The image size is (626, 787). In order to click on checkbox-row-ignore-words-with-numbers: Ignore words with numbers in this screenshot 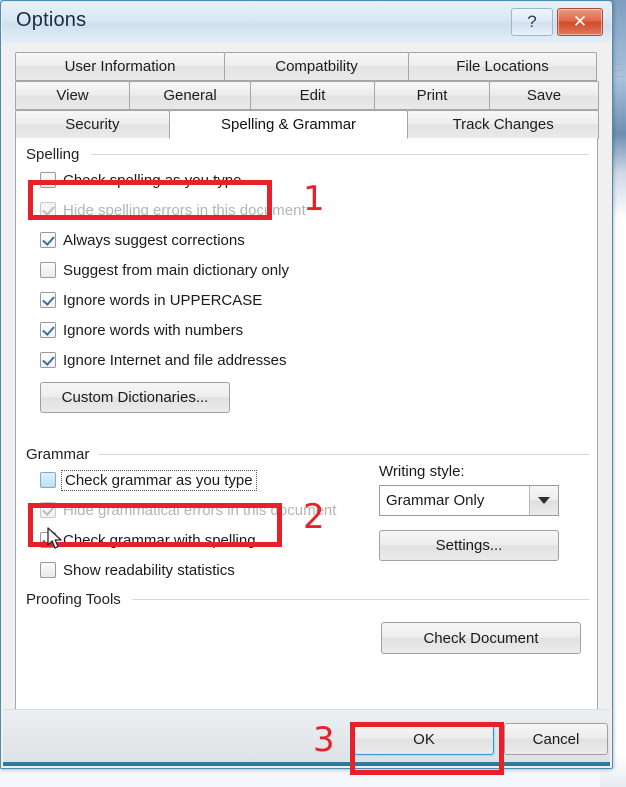, I will do `click(141, 330)`.